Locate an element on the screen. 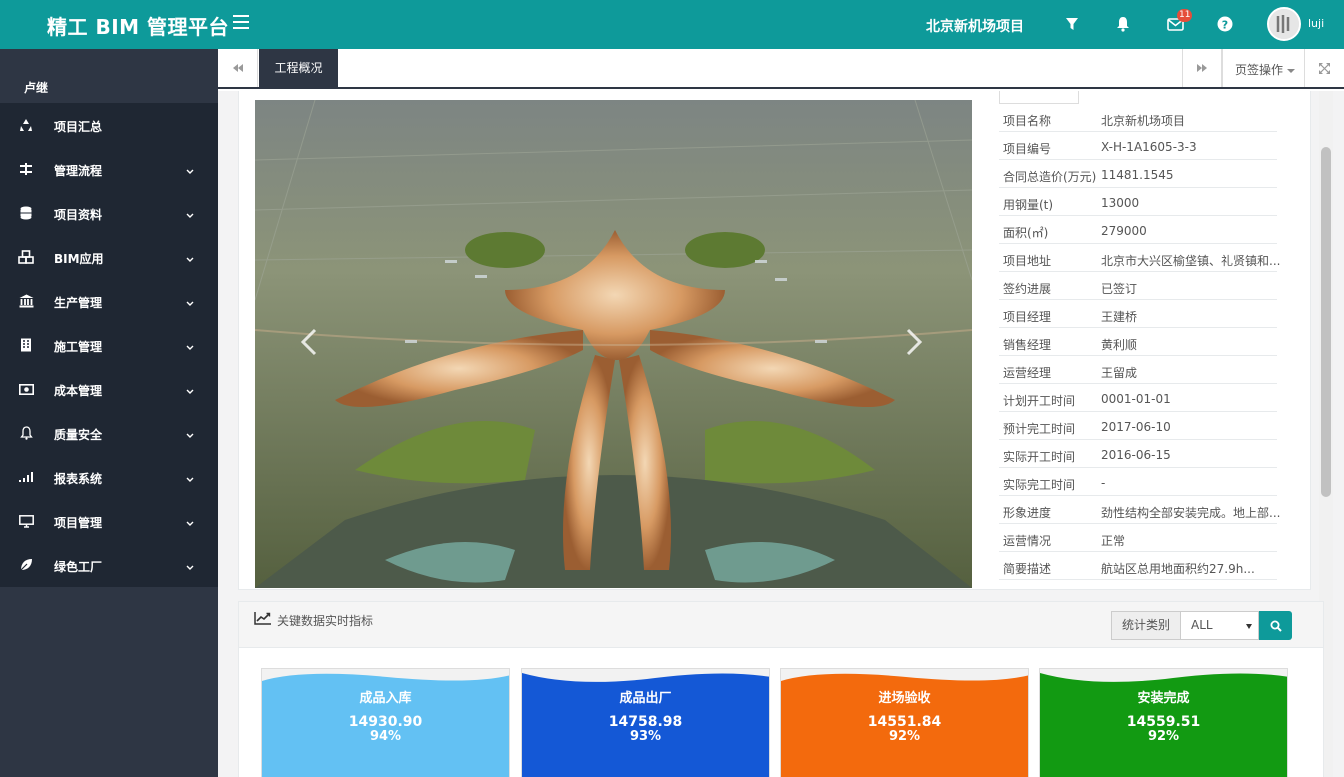  tab-bar: 工程概况 页签操作 is located at coordinates (781, 69).